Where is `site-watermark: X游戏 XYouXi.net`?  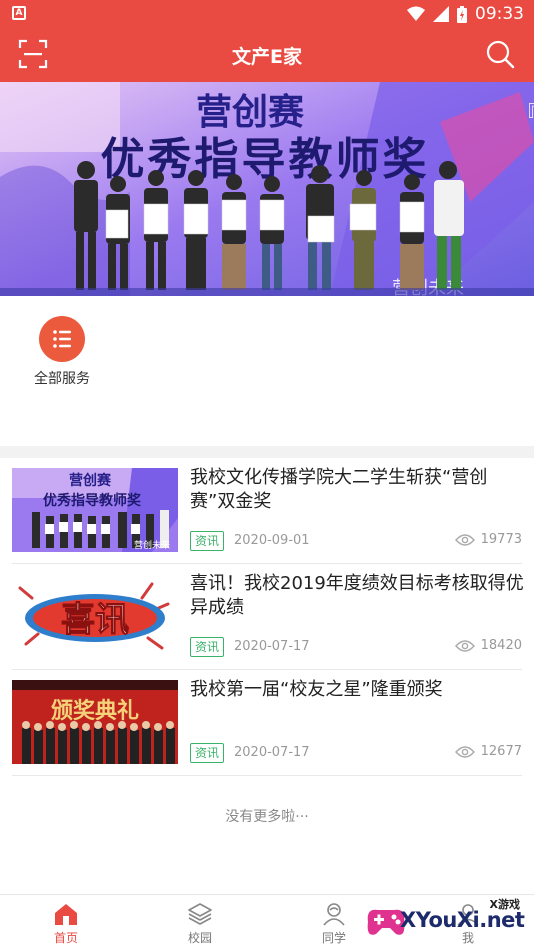 site-watermark: X游戏 XYouXi.net is located at coordinates (448, 922).